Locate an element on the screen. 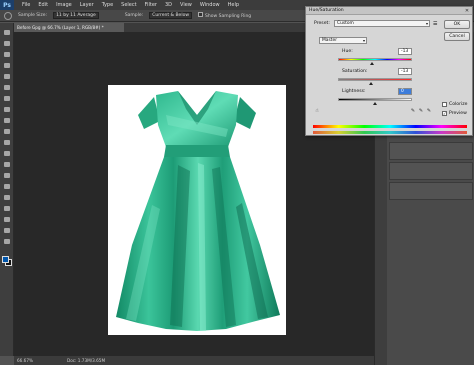 Image resolution: width=474 pixels, height=365 pixels. hue-slider is located at coordinates (375, 59).